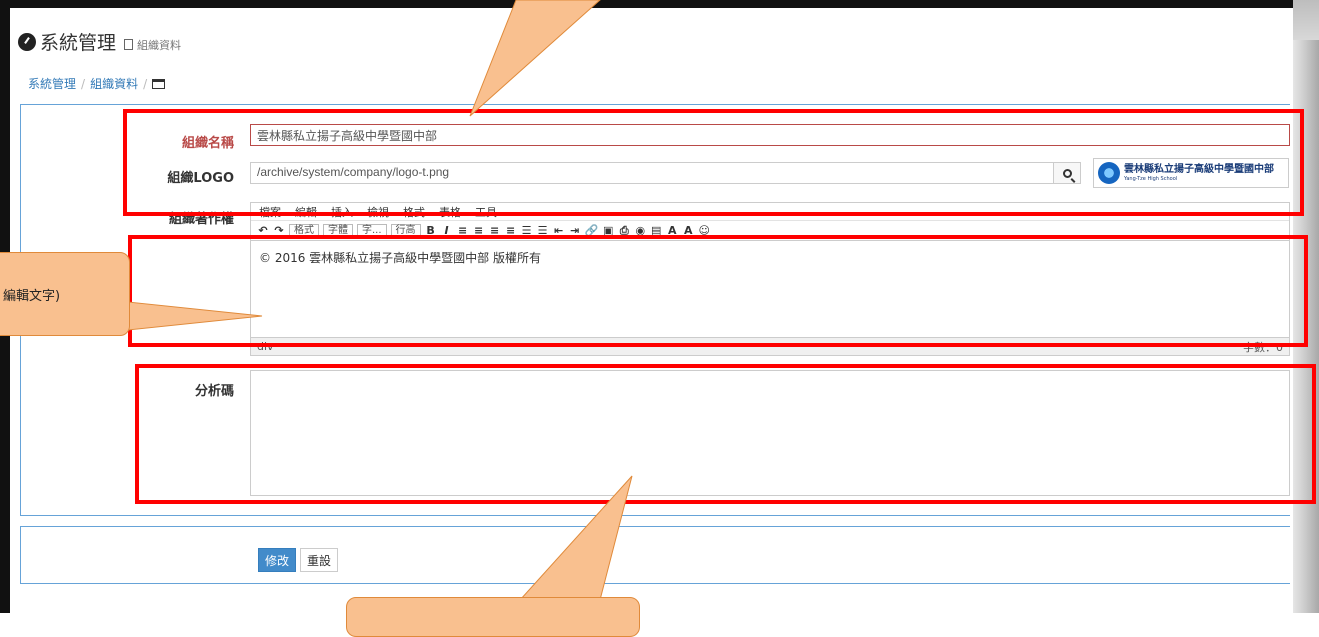  What do you see at coordinates (65, 294) in the screenshot?
I see `callout-left: 編輯文字)` at bounding box center [65, 294].